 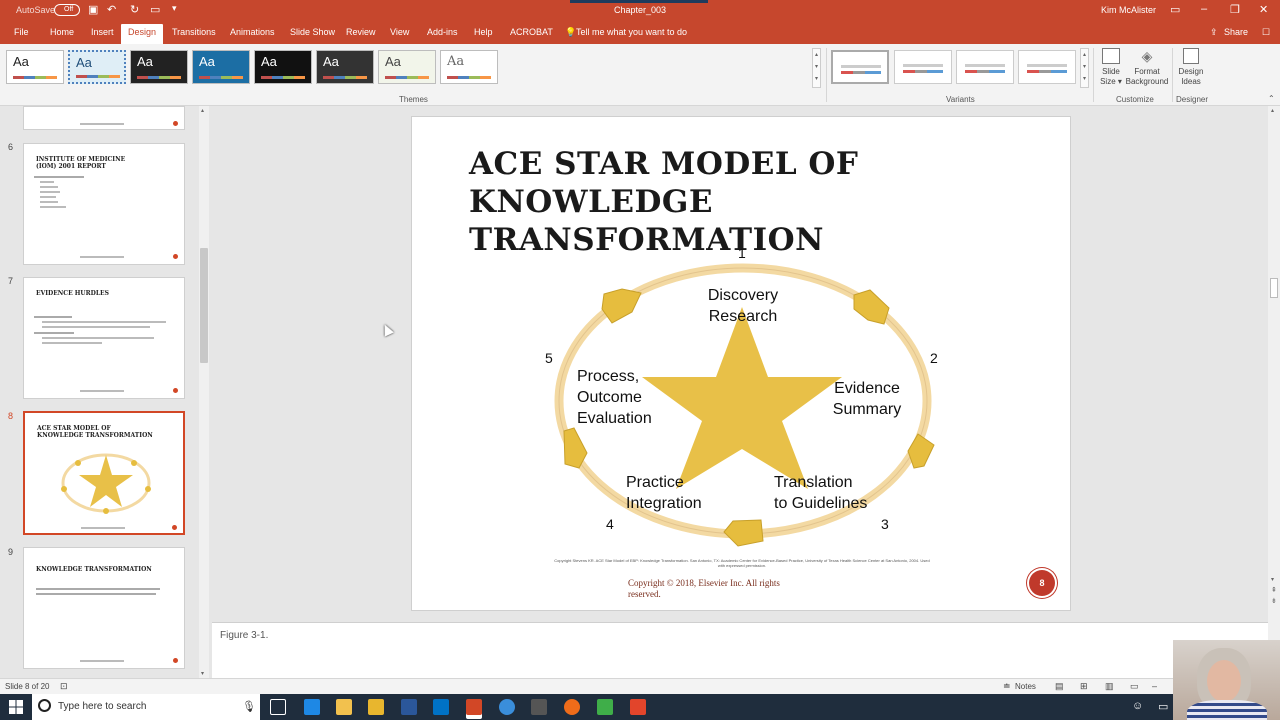 What do you see at coordinates (146, 707) in the screenshot?
I see `taskbar-search-box: Type here to search 🎙` at bounding box center [146, 707].